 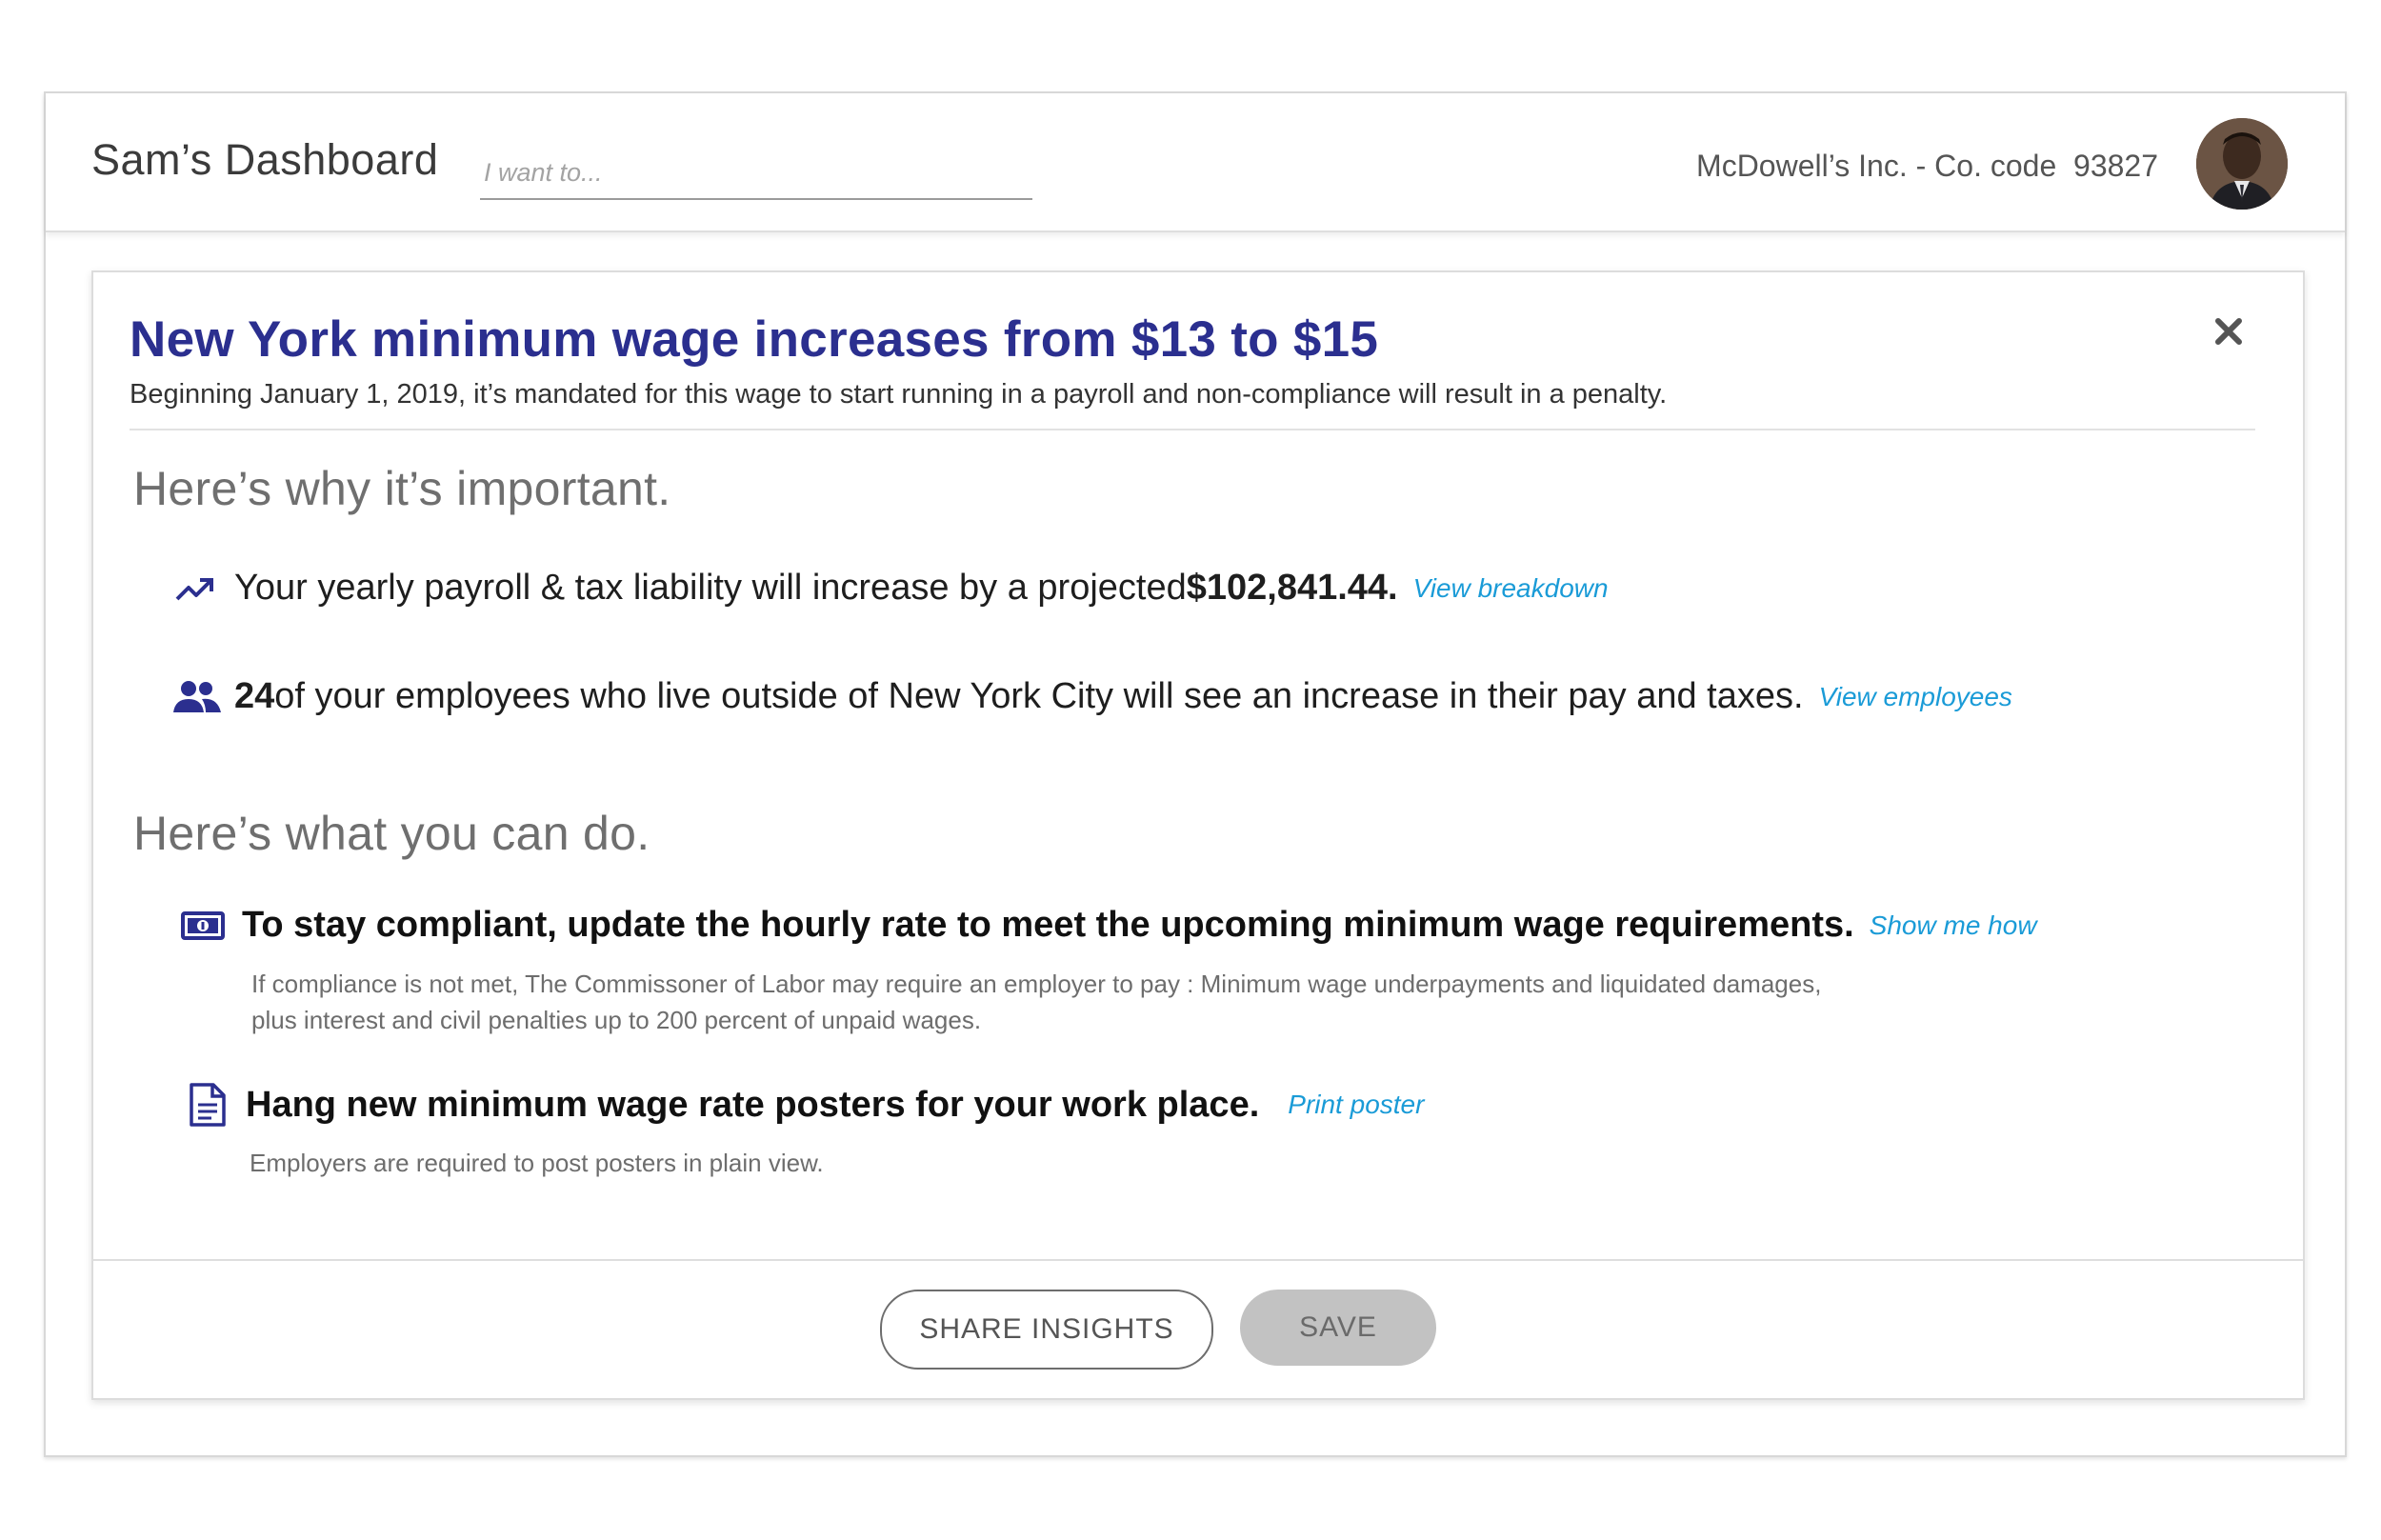 I want to click on user-avatar, so click(x=2242, y=164).